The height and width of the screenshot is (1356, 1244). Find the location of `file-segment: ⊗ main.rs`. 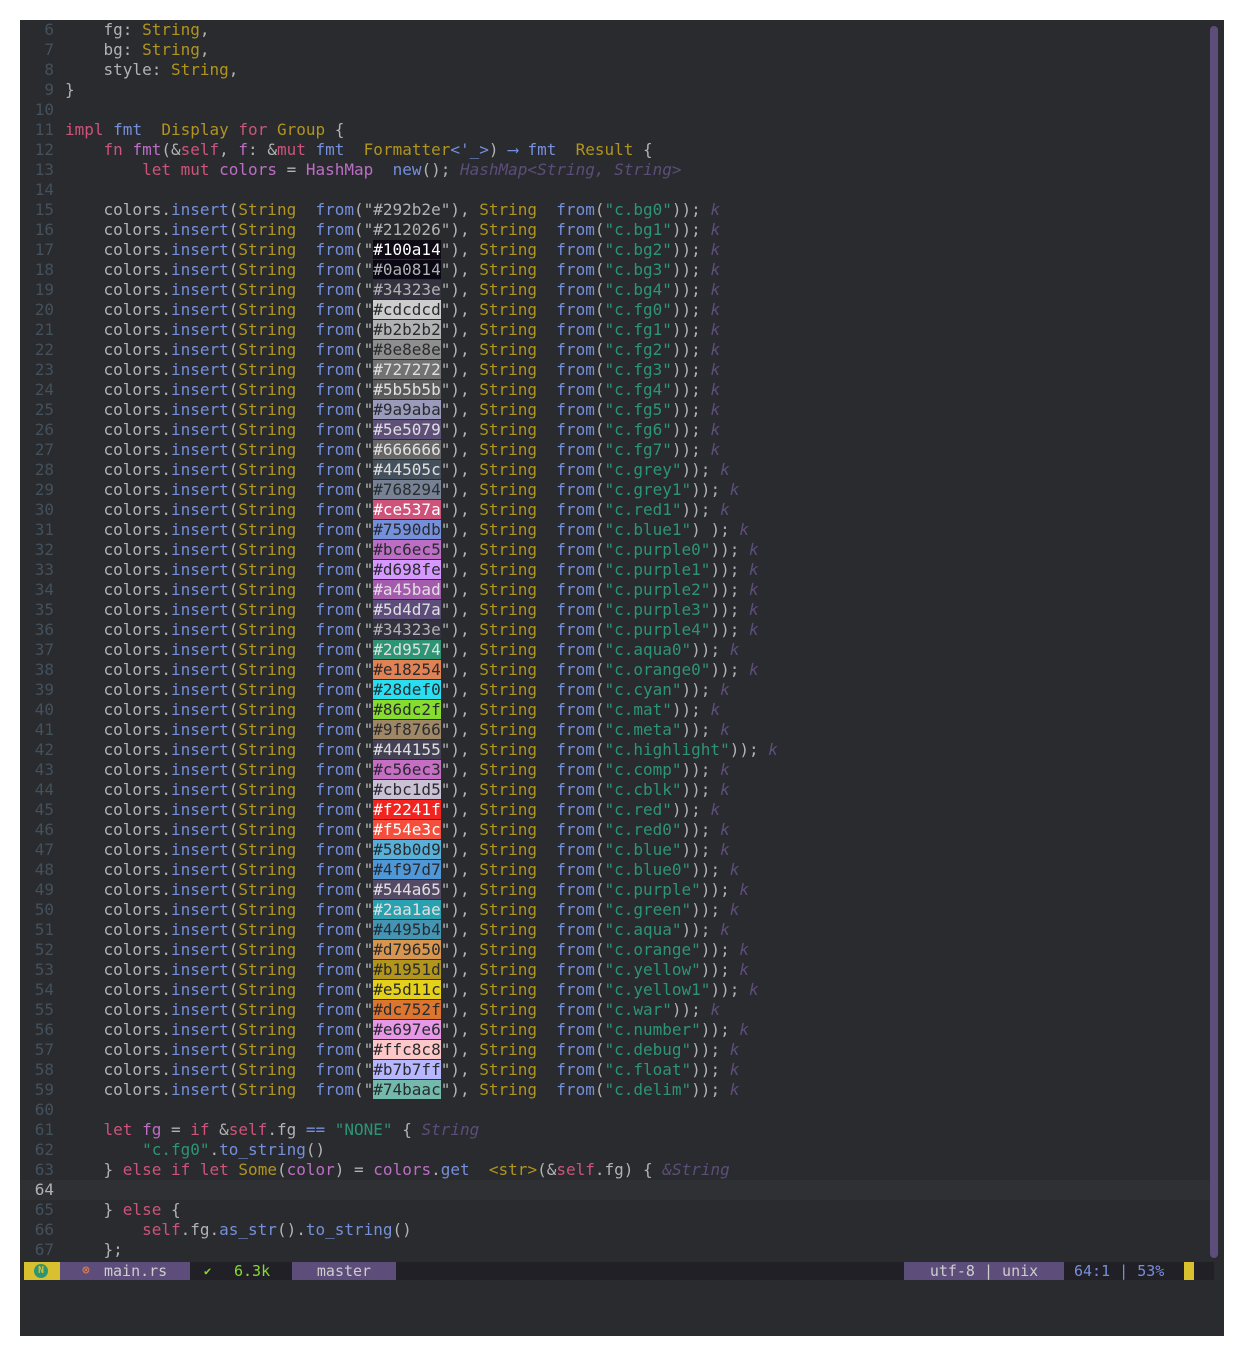

file-segment: ⊗ main.rs is located at coordinates (125, 1271).